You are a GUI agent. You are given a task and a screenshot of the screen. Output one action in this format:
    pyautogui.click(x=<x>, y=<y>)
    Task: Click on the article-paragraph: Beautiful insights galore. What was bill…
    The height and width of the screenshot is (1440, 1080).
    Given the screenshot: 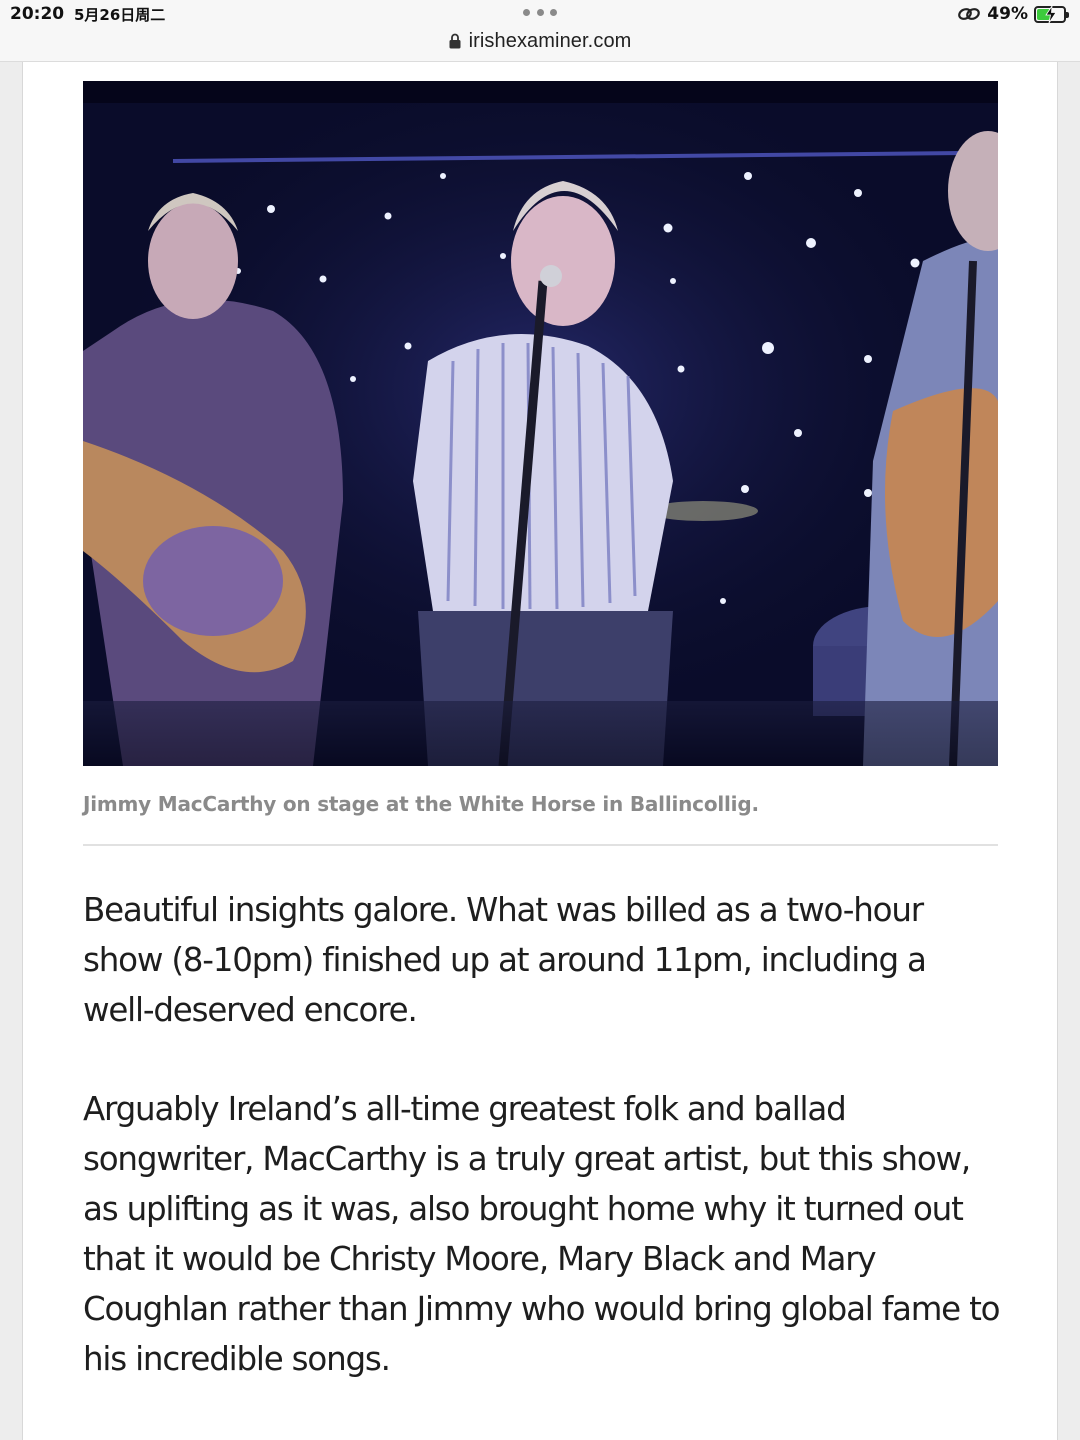 What is the action you would take?
    pyautogui.click(x=505, y=960)
    